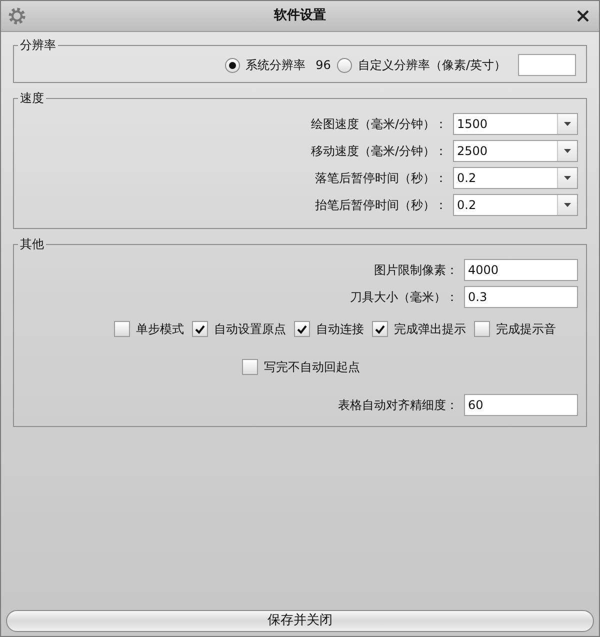 The image size is (600, 637). What do you see at coordinates (300, 621) in the screenshot?
I see `save-button: 保存并关闭` at bounding box center [300, 621].